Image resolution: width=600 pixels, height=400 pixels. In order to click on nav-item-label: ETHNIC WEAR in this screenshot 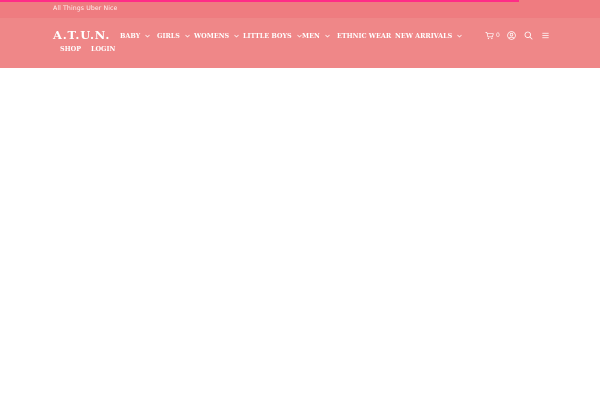, I will do `click(364, 36)`.